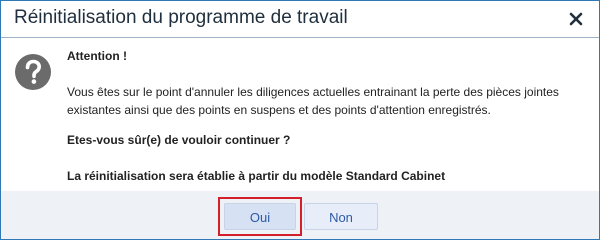  Describe the element at coordinates (341, 216) in the screenshot. I see `no-button: Non` at that location.